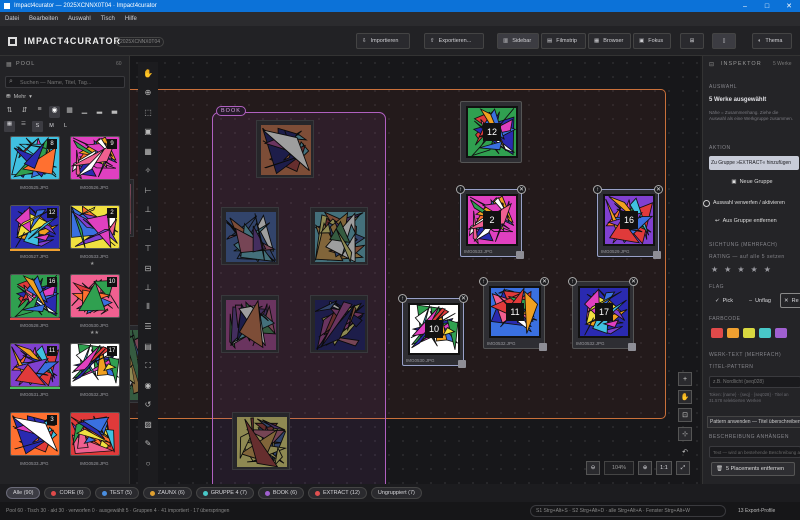 The image size is (800, 520). I want to click on group-chip: TEST (5), so click(116, 493).